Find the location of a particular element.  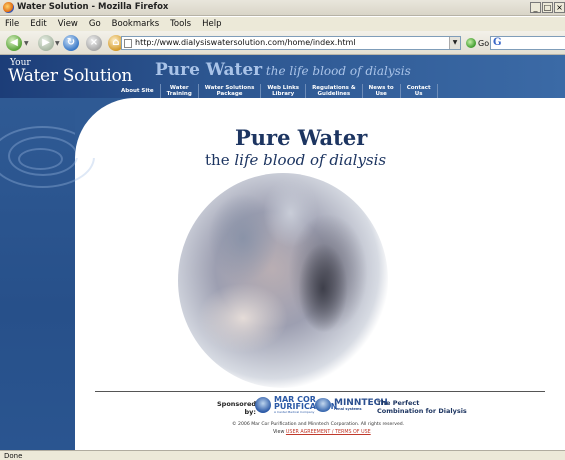

nav-label: Water Training is located at coordinates (179, 91).